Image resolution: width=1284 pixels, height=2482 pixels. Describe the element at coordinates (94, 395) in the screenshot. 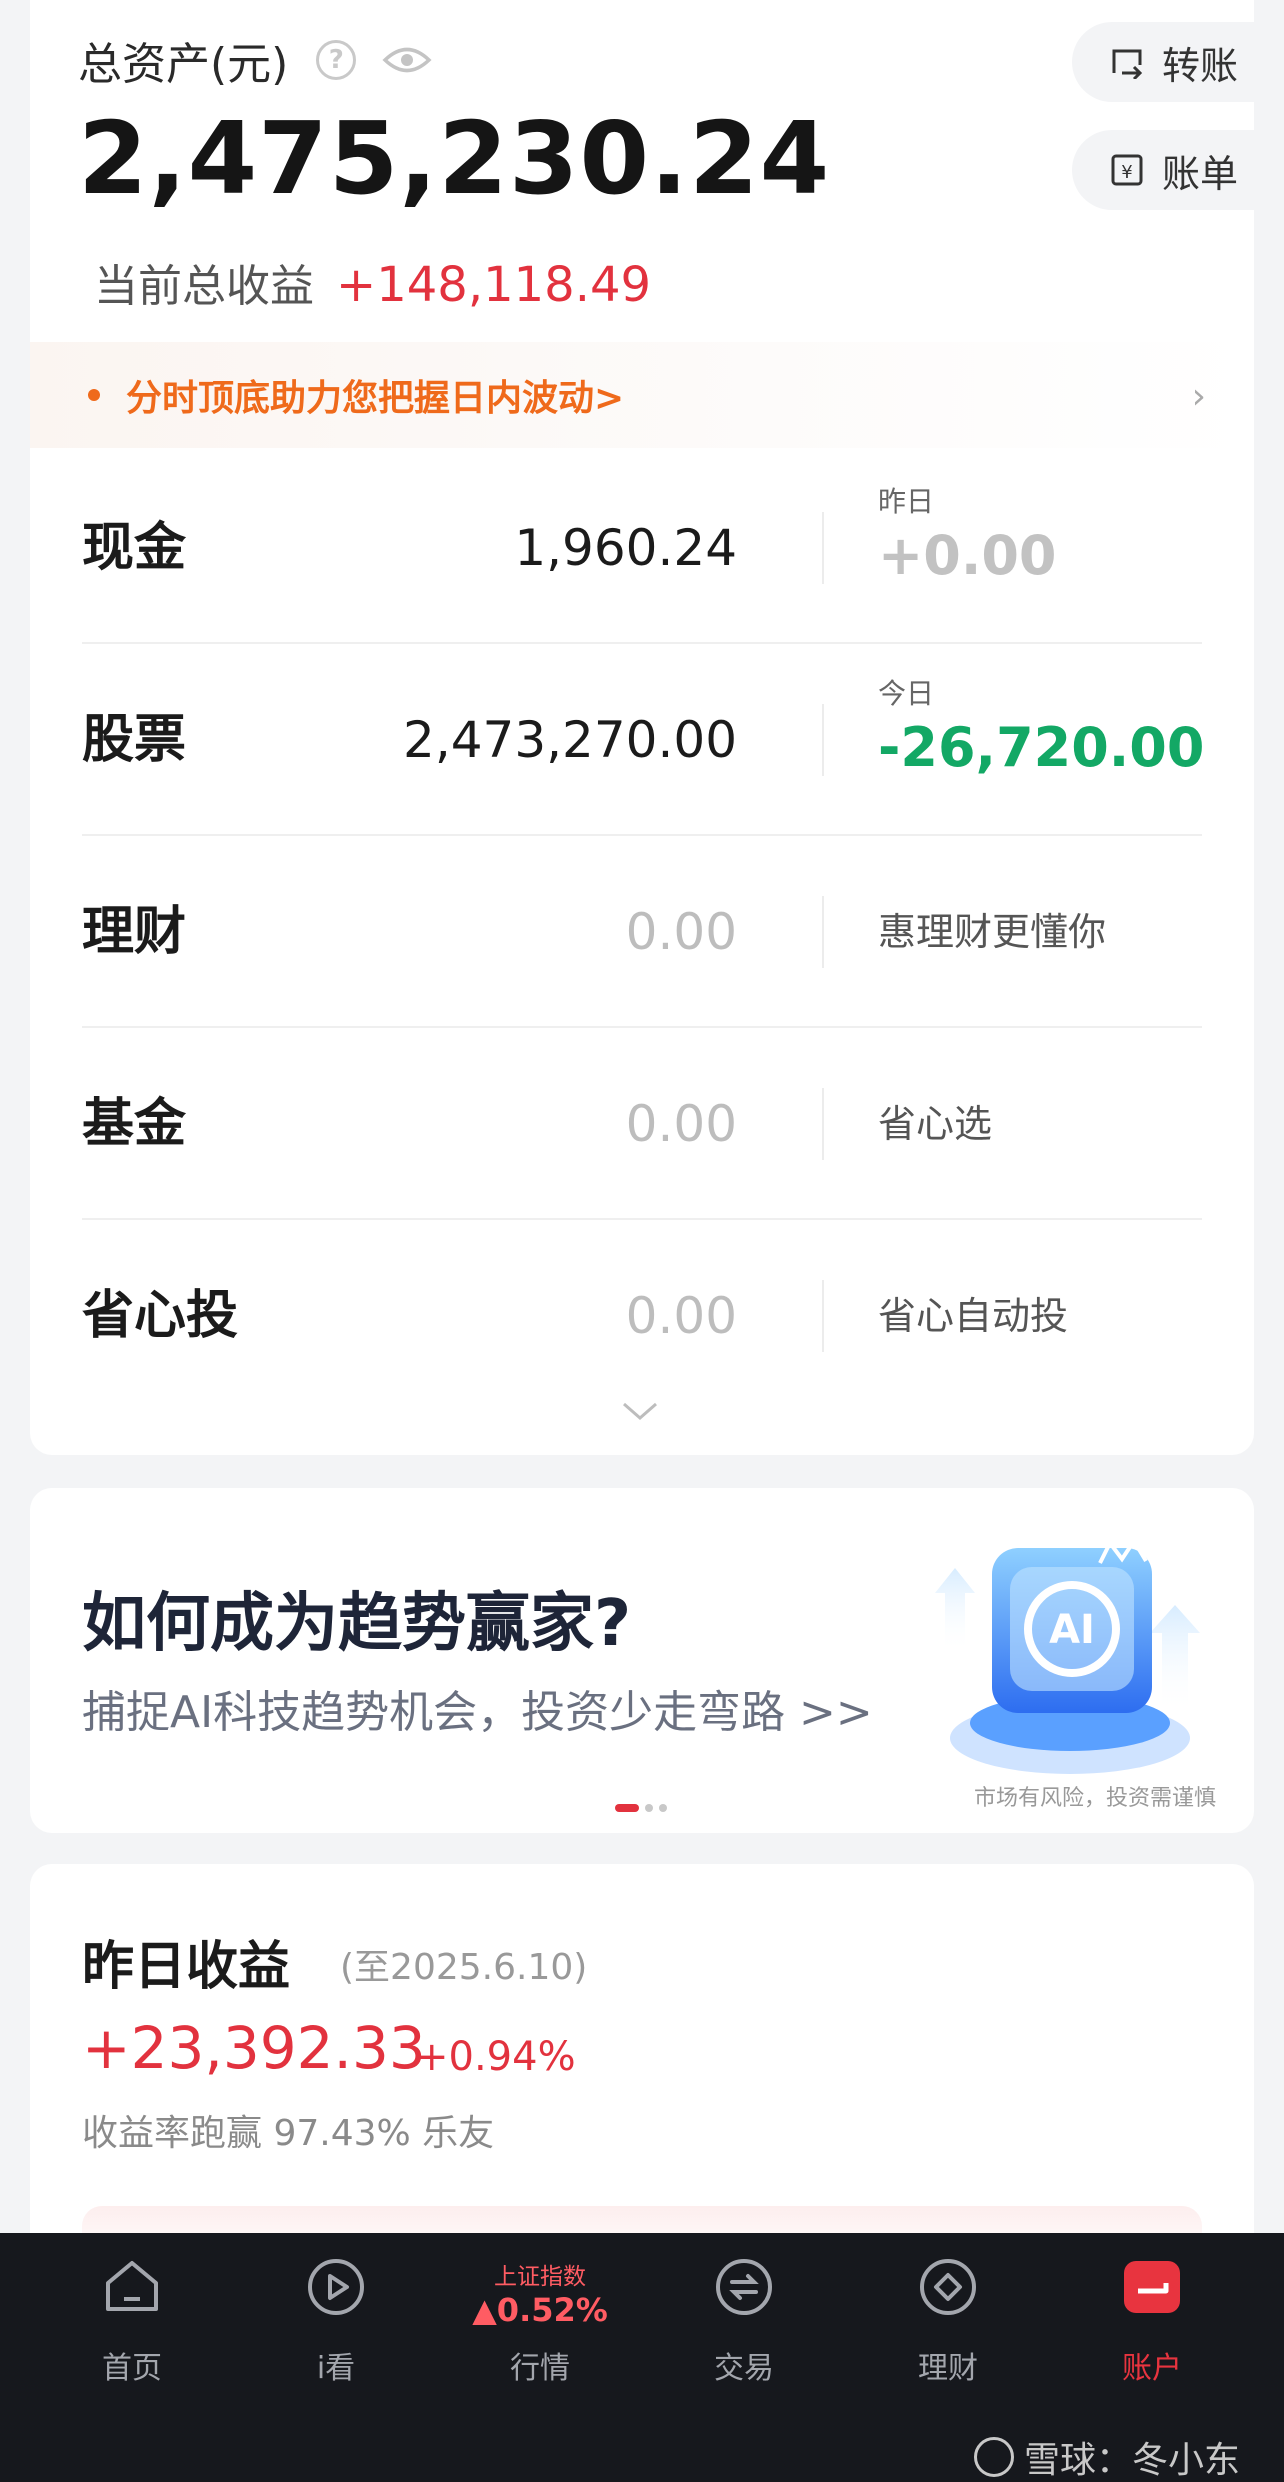

I see `notice-dot` at that location.